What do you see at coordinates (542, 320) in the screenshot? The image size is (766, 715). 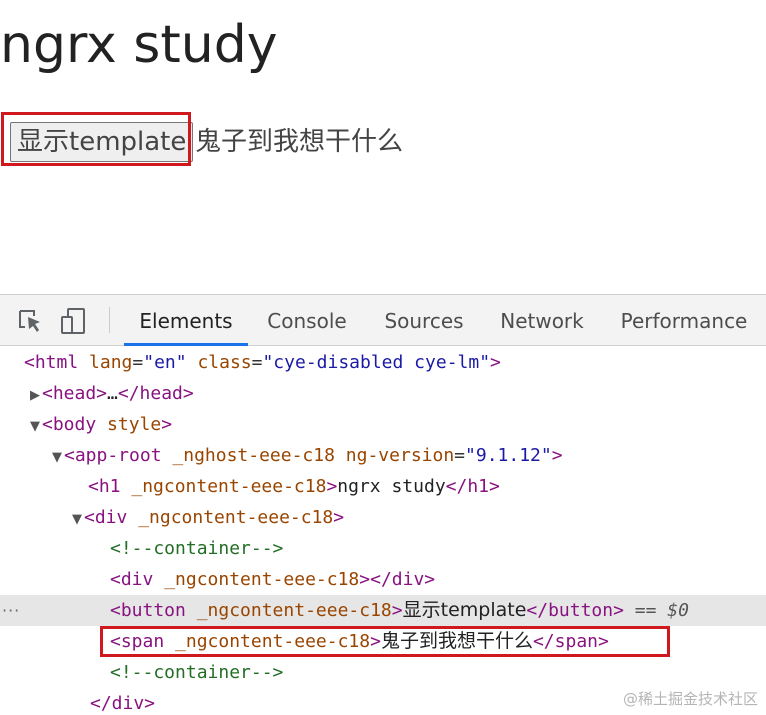 I see `tab-network: Network` at bounding box center [542, 320].